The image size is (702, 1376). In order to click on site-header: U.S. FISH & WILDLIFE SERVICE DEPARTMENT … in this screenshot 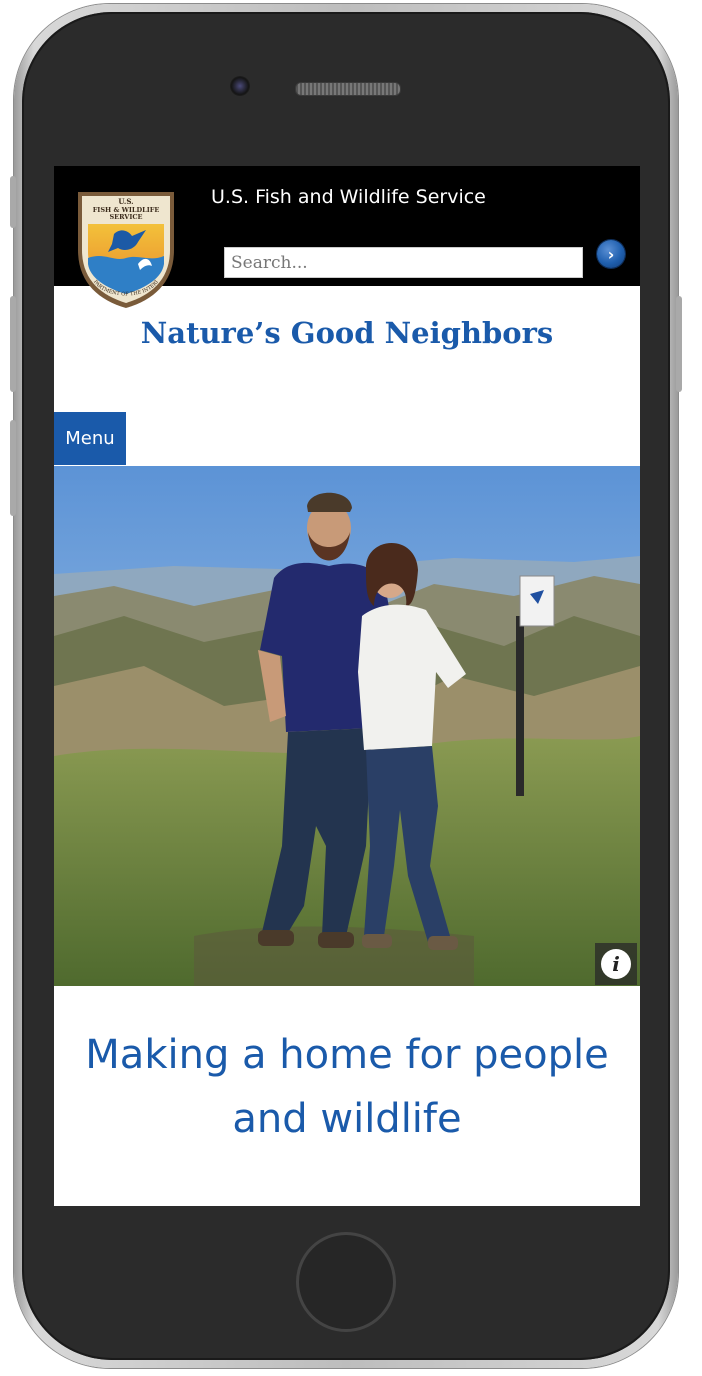, I will do `click(347, 237)`.